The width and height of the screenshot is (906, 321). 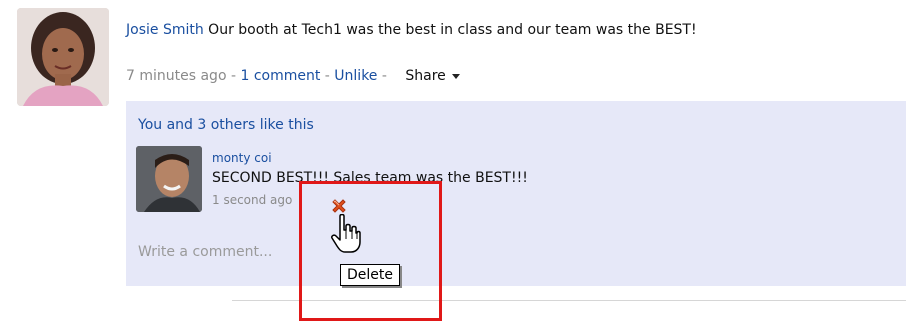 I want to click on divider, so click(x=569, y=300).